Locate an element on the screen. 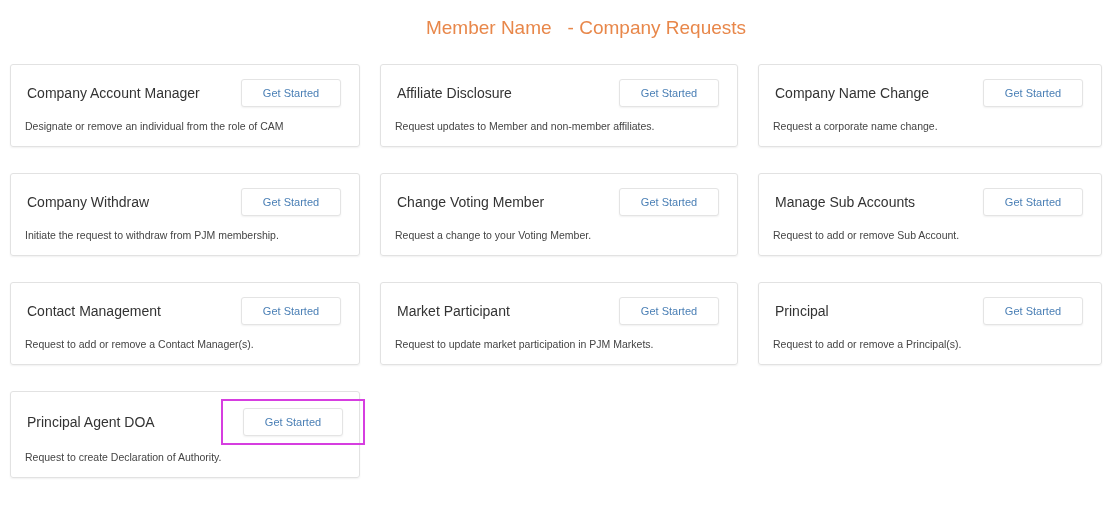  request-title: Principal Agent DOA is located at coordinates (90, 422).